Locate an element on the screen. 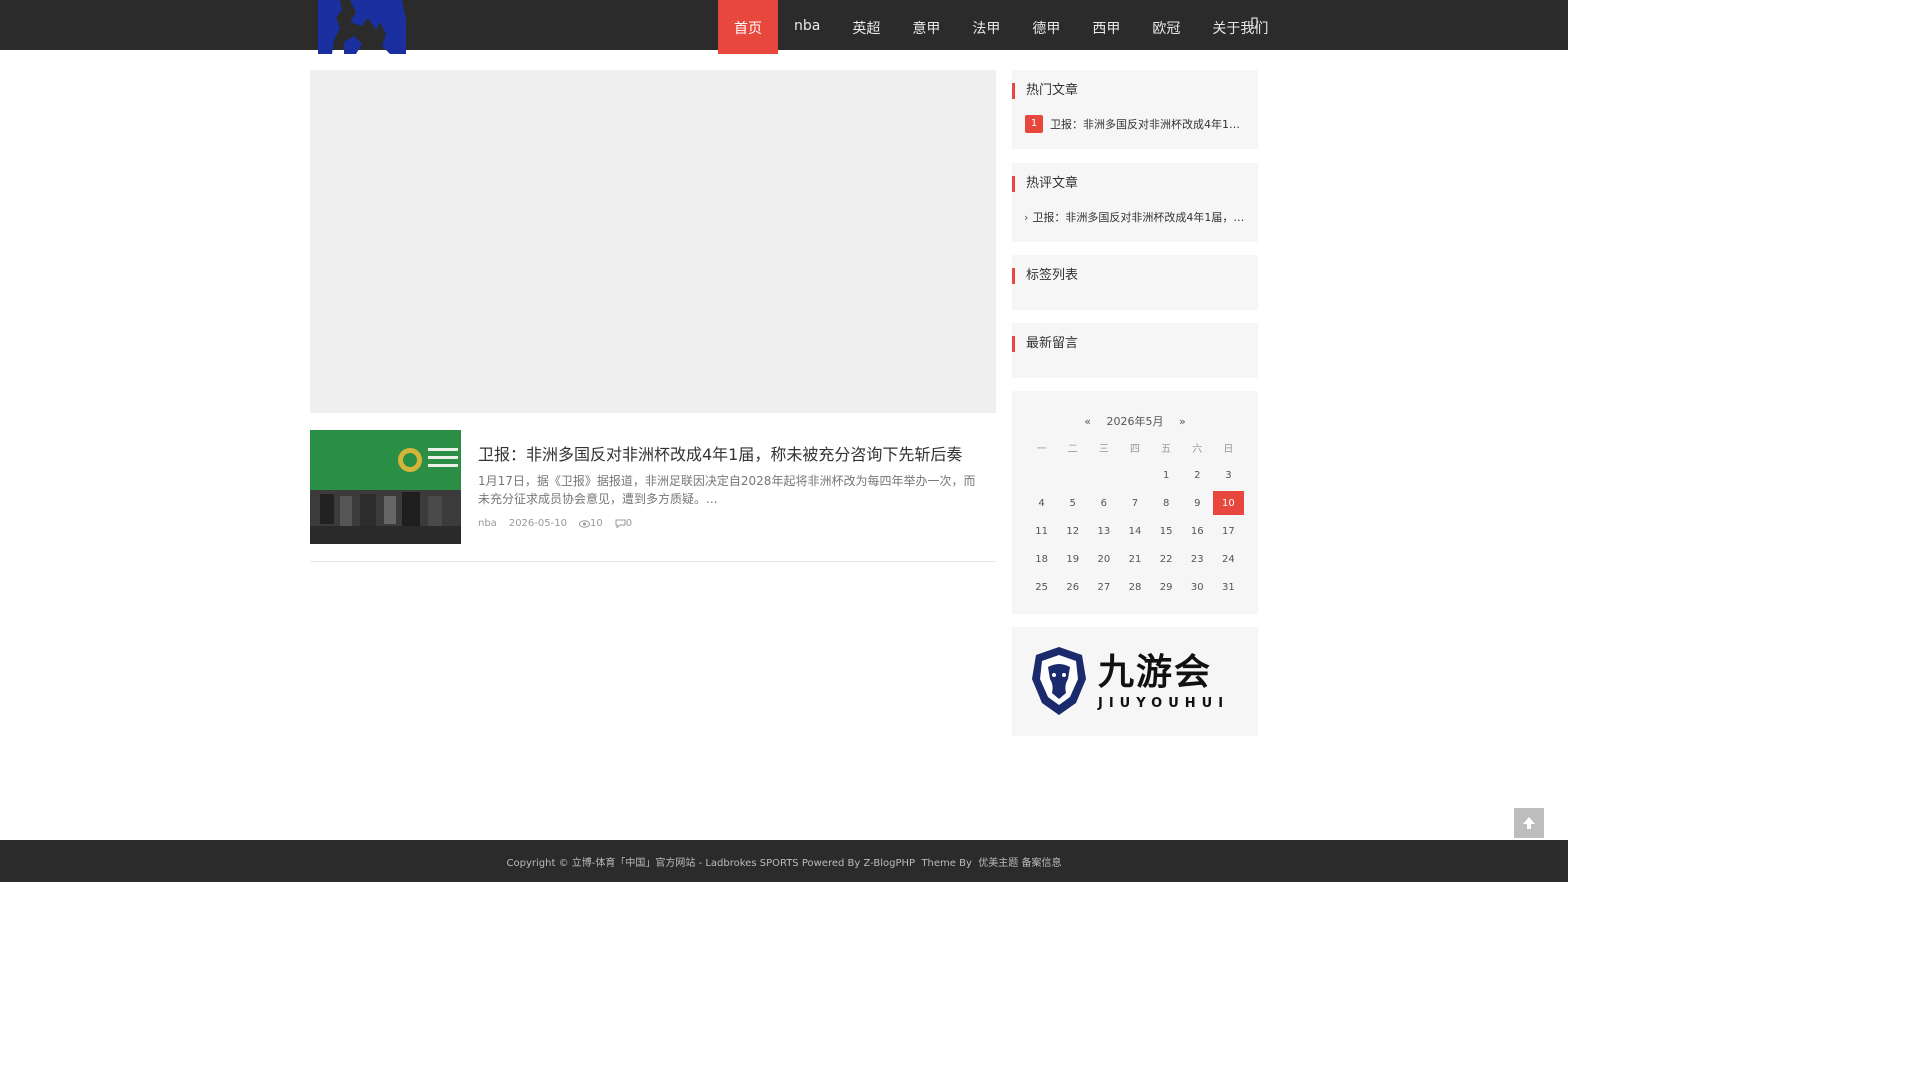  main-nav: 首页 nba 英超 意甲 法甲 德甲 西甲 欧冠 关于我们 is located at coordinates (1001, 27).